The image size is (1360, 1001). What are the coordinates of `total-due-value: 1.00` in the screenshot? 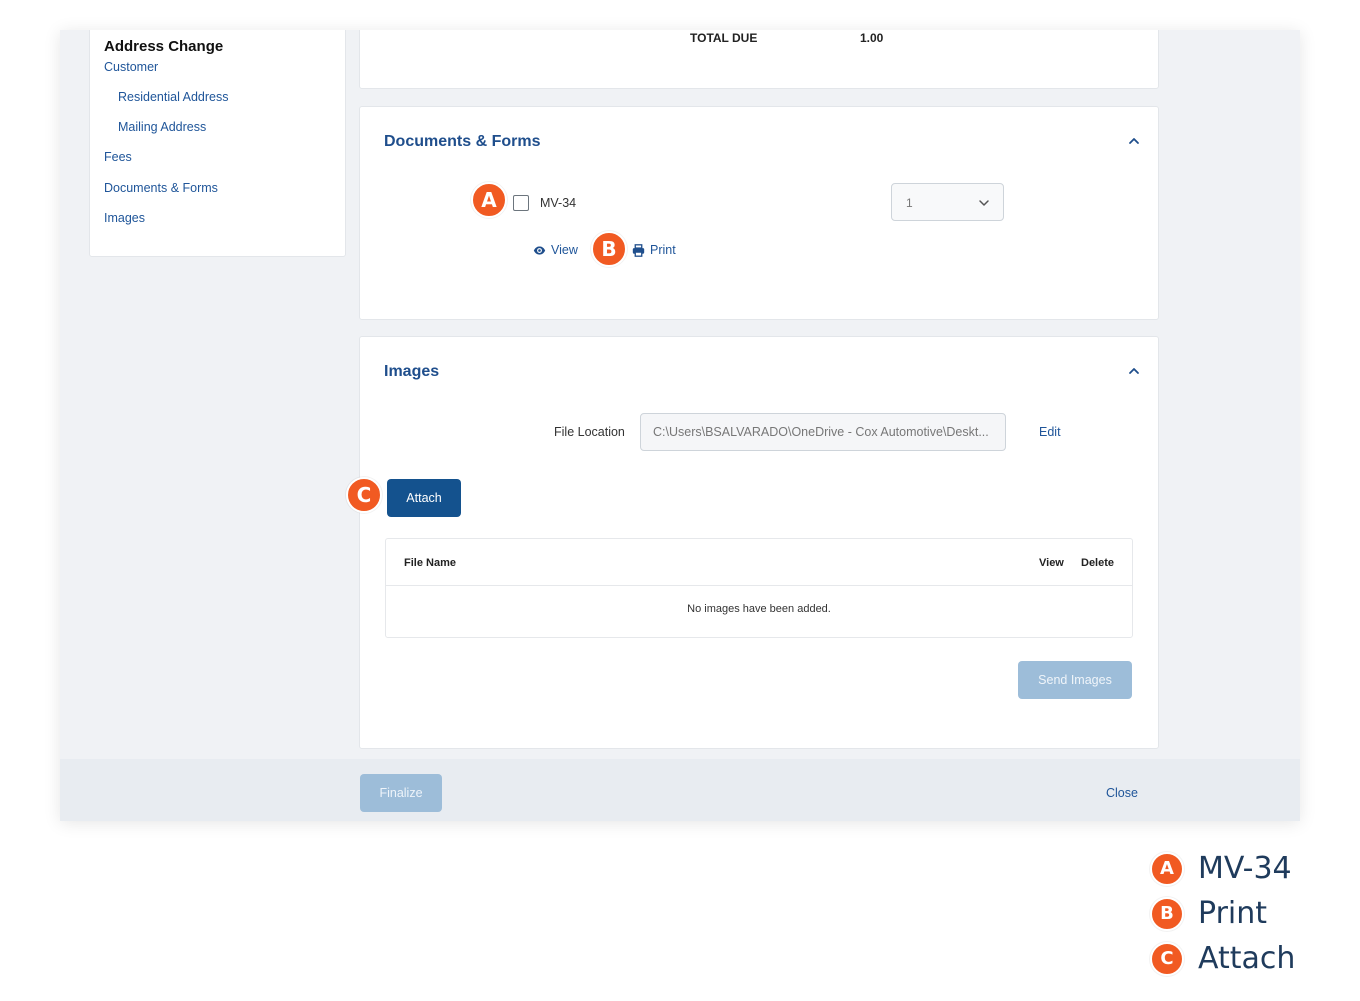 It's located at (872, 38).